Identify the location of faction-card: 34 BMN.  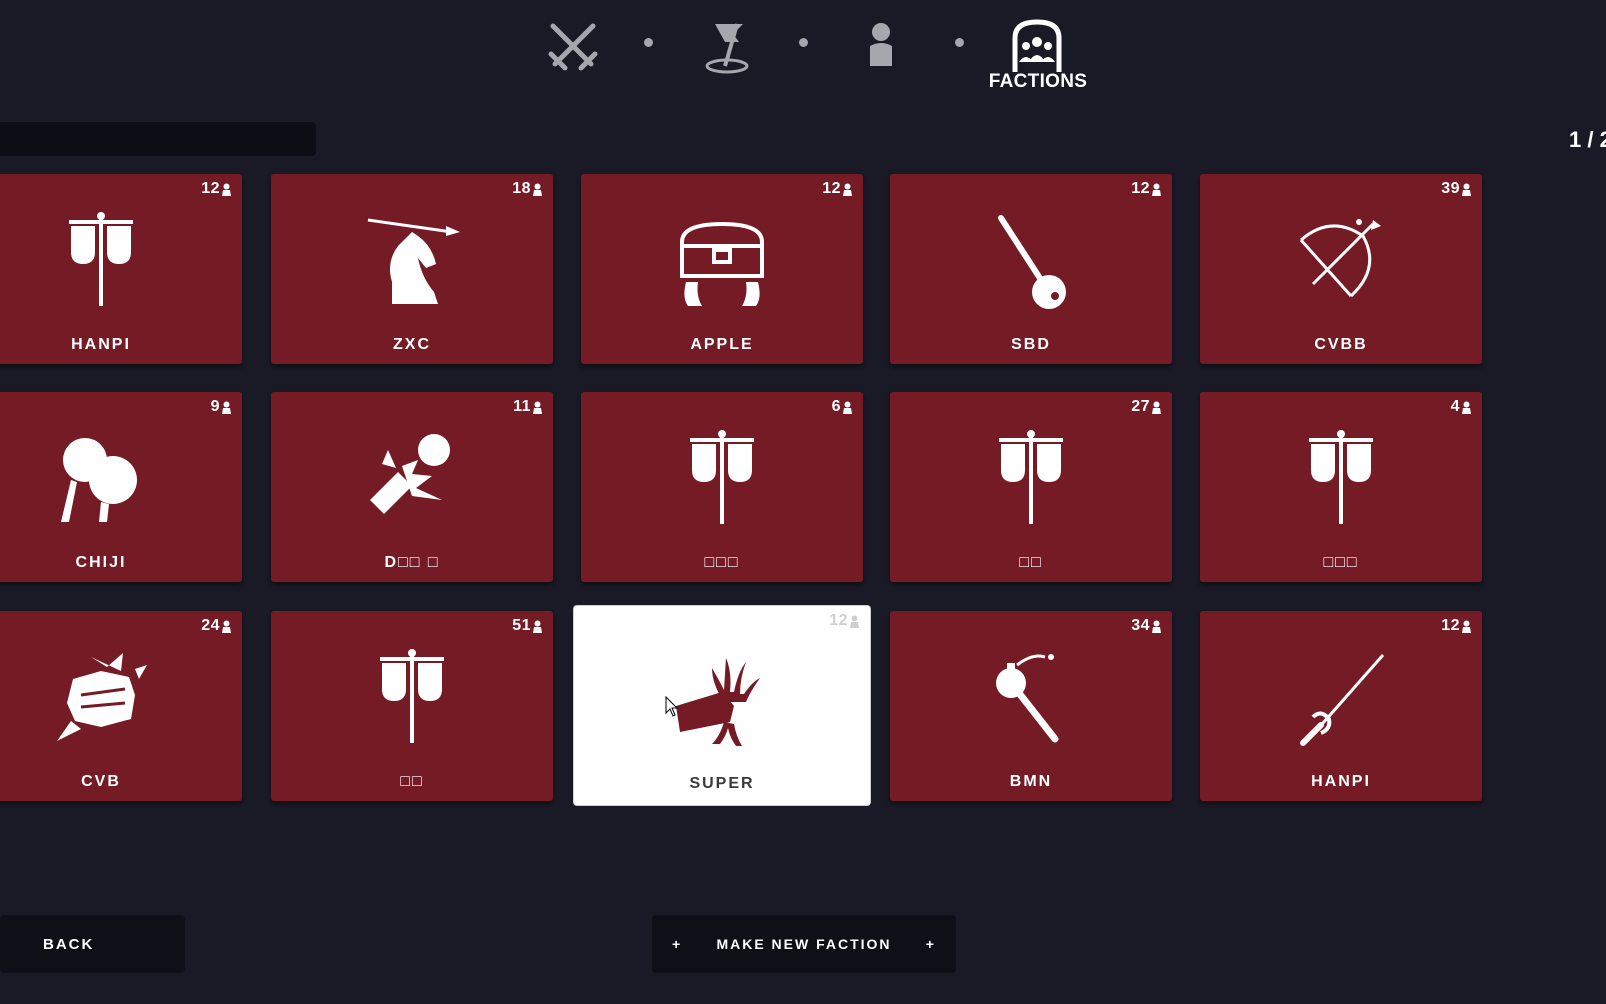
(1031, 706).